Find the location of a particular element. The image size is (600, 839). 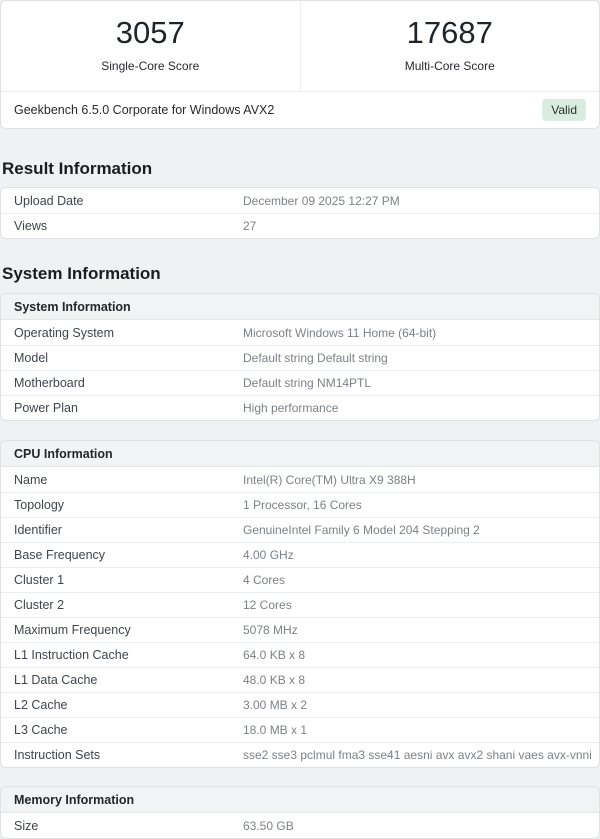

row-label: Name is located at coordinates (31, 479).